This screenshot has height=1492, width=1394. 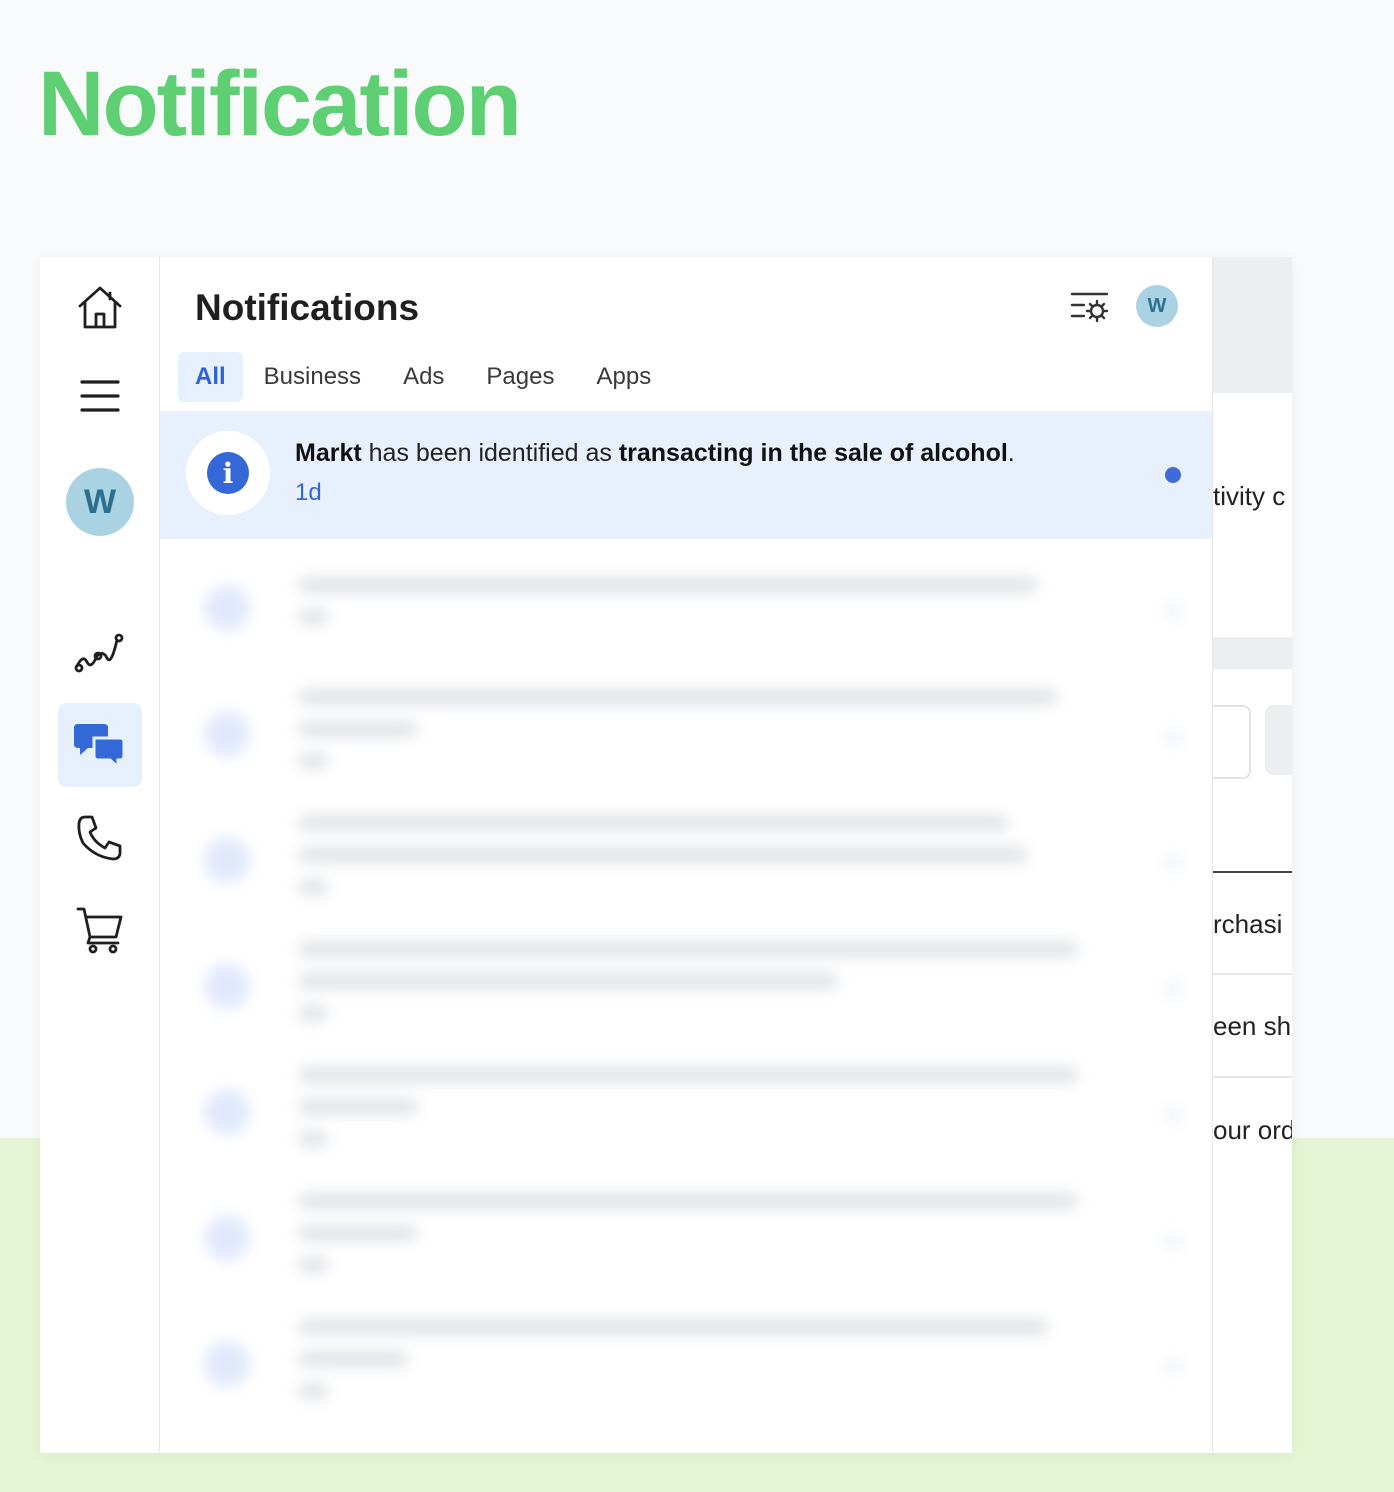 I want to click on tab-business: Business, so click(x=312, y=377).